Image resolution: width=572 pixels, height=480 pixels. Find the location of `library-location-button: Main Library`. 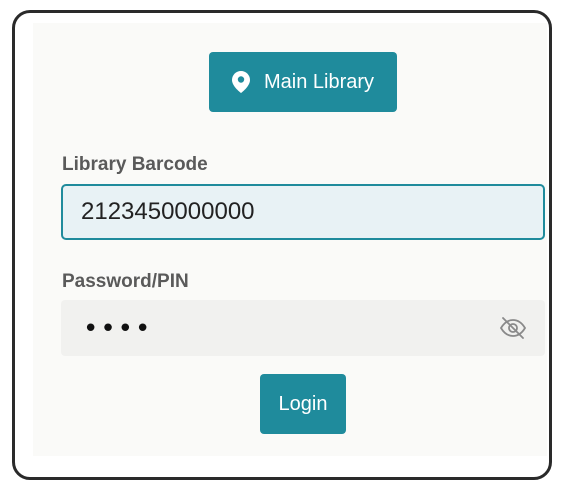

library-location-button: Main Library is located at coordinates (303, 82).